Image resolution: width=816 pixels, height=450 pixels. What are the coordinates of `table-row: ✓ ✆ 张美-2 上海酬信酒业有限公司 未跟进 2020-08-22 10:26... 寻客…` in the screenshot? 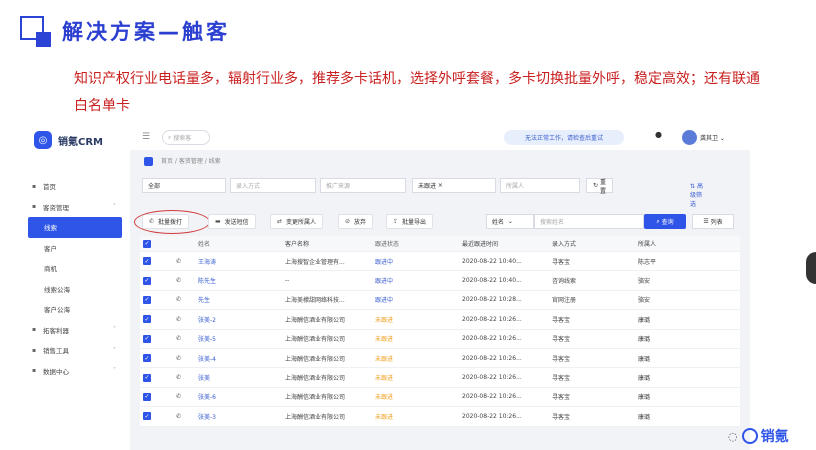 It's located at (440, 320).